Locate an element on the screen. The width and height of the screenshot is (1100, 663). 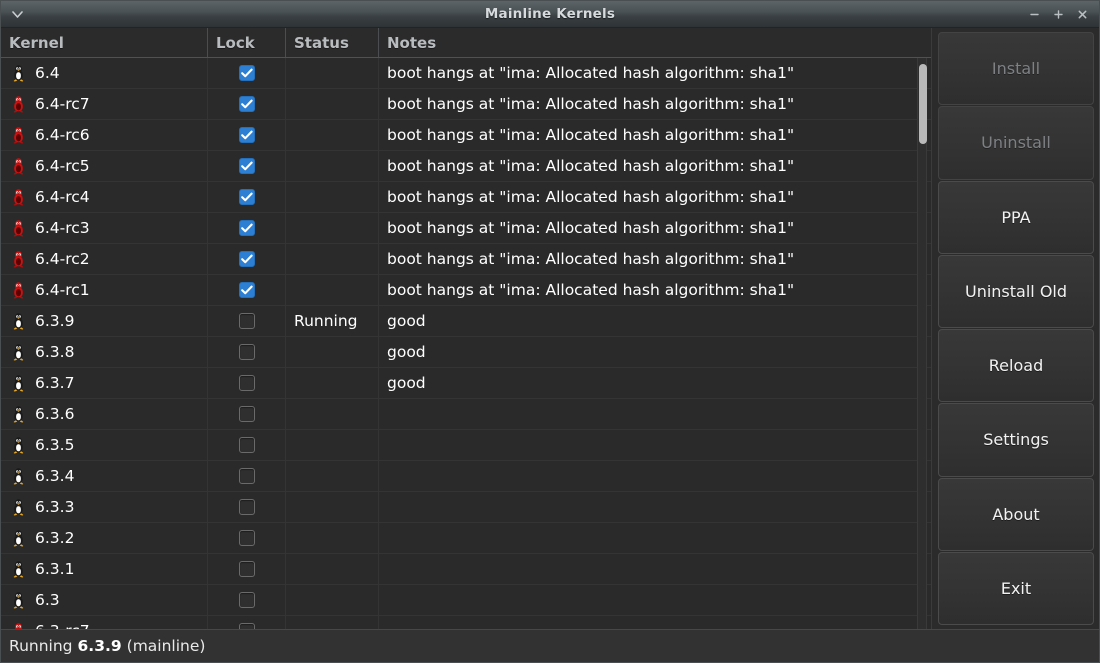
cell-kernel: 6.3.7 is located at coordinates (104, 383).